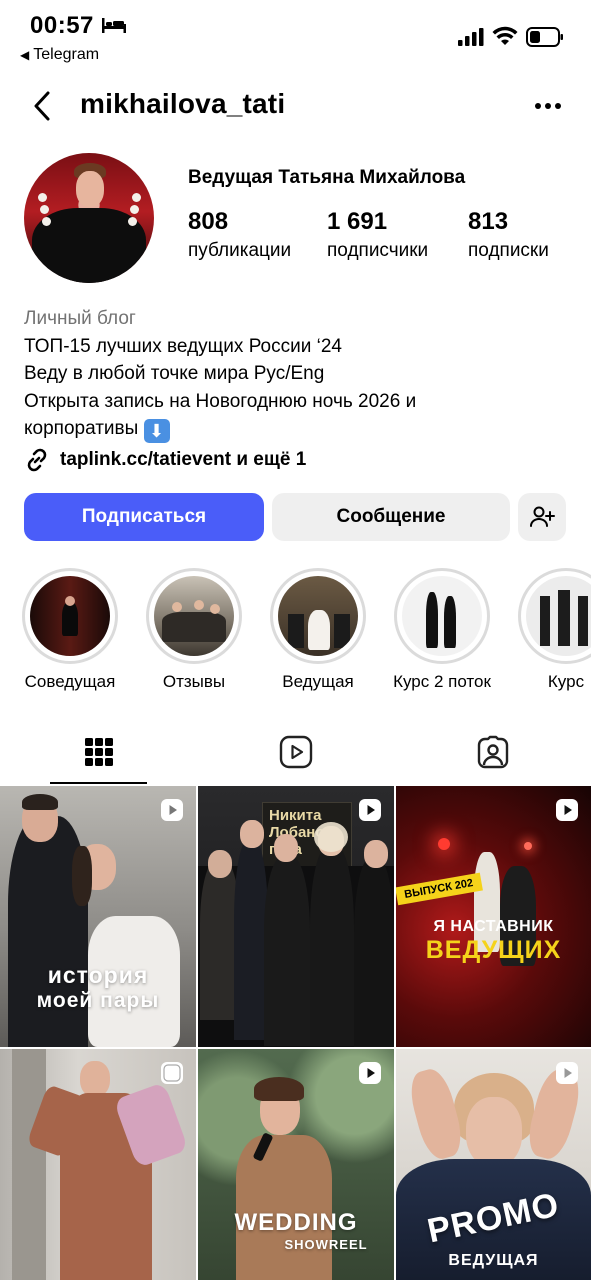  I want to click on post-caption: история моей пары, so click(98, 988).